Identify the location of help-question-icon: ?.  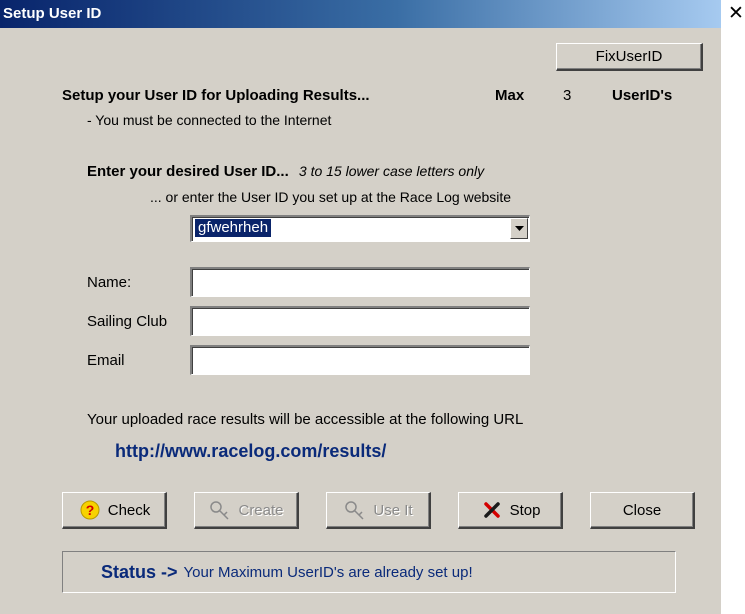
(90, 510).